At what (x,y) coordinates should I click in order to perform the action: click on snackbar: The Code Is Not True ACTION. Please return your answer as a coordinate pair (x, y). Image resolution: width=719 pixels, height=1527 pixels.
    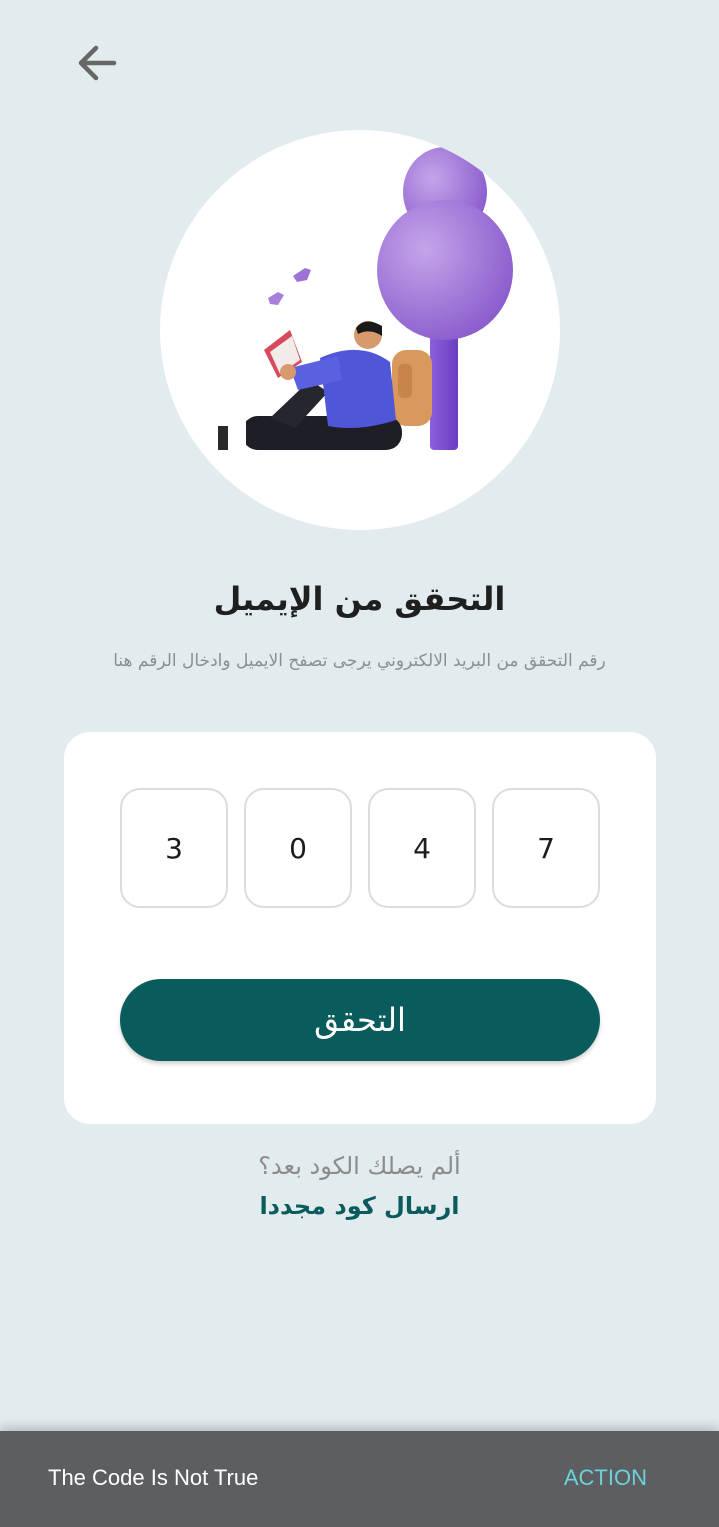
    Looking at the image, I should click on (359, 1479).